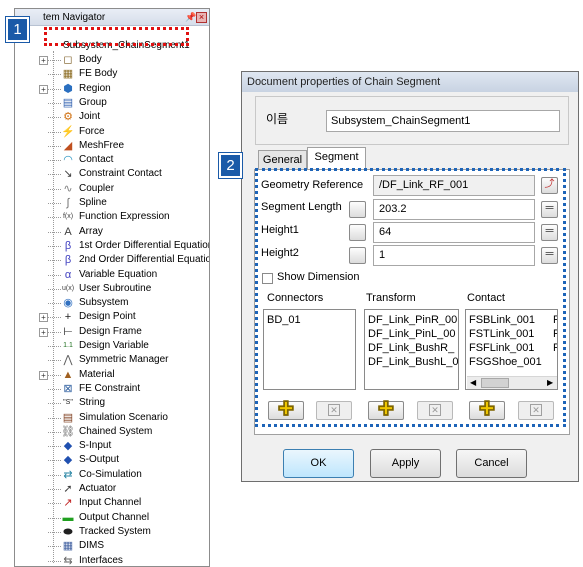 This screenshot has height=567, width=583. I want to click on tree-item-meshfree: ◢ MeshFree, so click(124, 146).